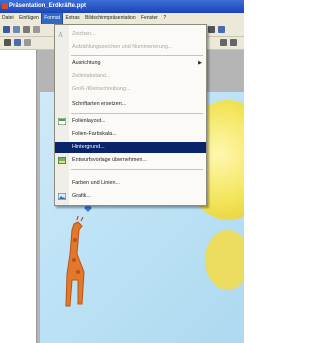  What do you see at coordinates (36, 29) in the screenshot?
I see `format-painter-icon` at bounding box center [36, 29].